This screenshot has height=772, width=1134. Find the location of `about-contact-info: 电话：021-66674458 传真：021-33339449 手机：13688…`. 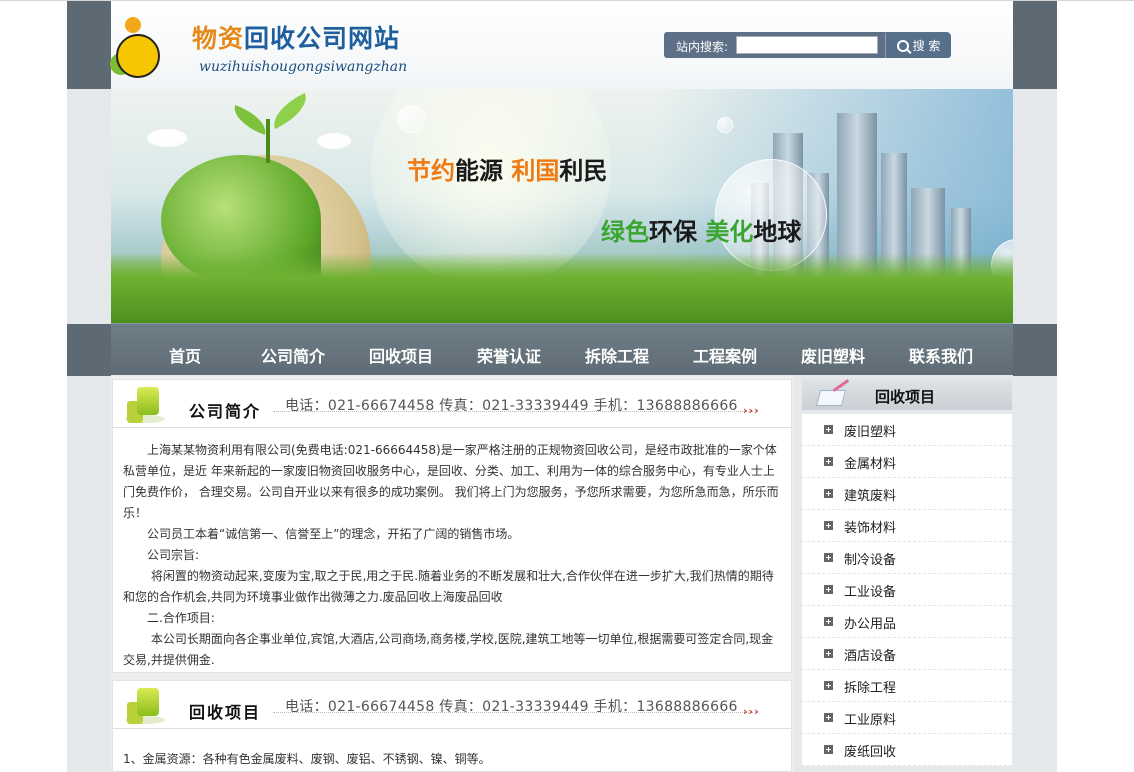

about-contact-info: 电话：021-66674458 传真：021-33339449 手机：13688… is located at coordinates (511, 406).